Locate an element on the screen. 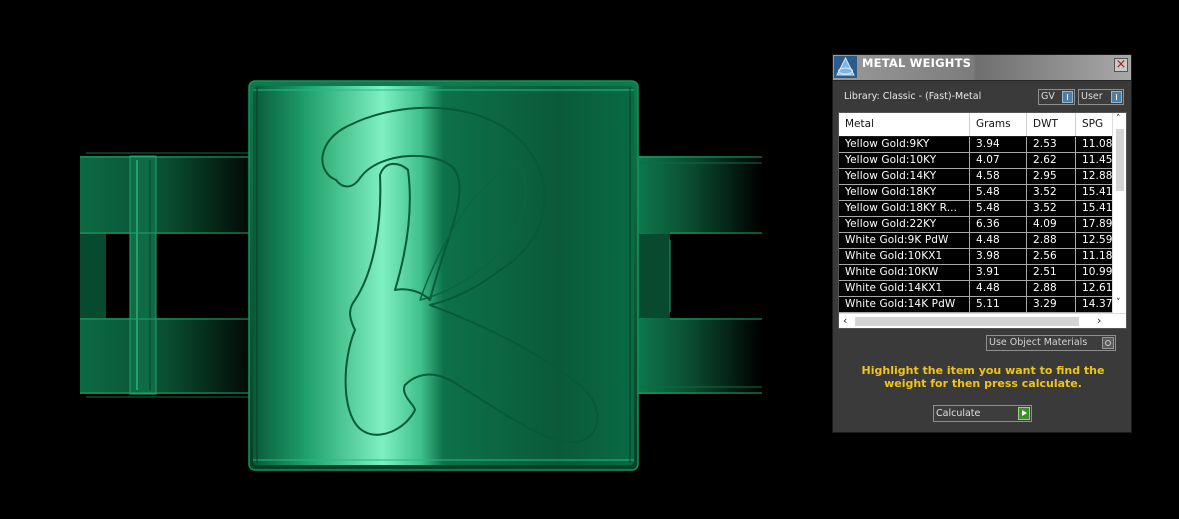 The width and height of the screenshot is (1179, 519). column-header-grams: Grams is located at coordinates (998, 124).